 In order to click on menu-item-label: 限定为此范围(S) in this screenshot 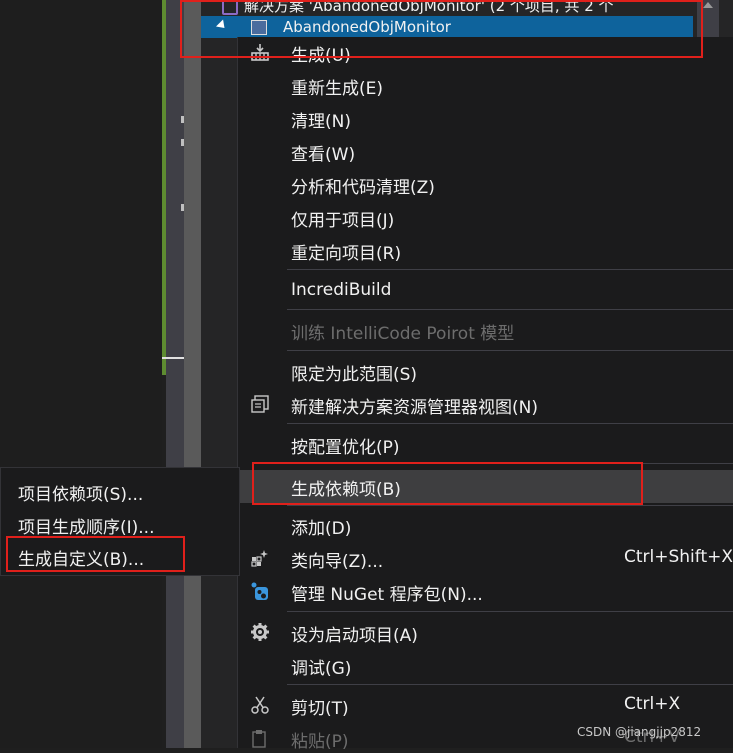, I will do `click(354, 375)`.